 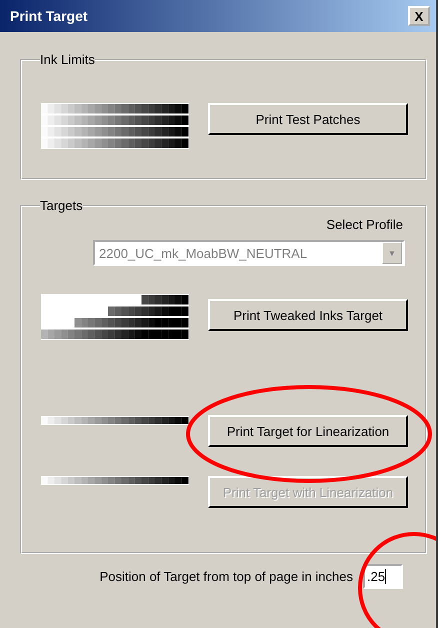 I want to click on window-title: Print Target, so click(x=49, y=16).